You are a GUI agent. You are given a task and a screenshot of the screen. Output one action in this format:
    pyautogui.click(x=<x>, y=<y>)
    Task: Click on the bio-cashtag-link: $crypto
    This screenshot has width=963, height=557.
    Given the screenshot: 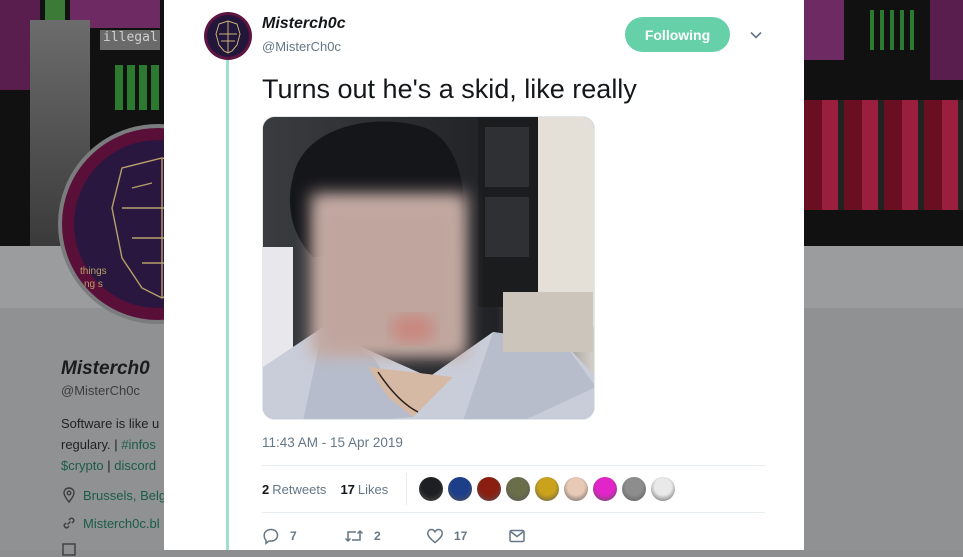 What is the action you would take?
    pyautogui.click(x=82, y=465)
    